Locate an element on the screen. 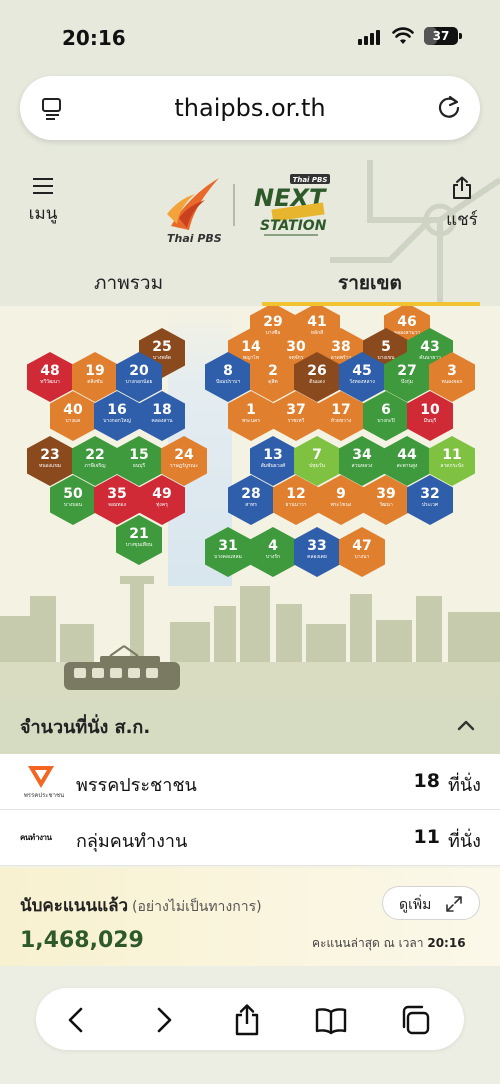 The height and width of the screenshot is (1084, 500). forward-button is located at coordinates (163, 1020).